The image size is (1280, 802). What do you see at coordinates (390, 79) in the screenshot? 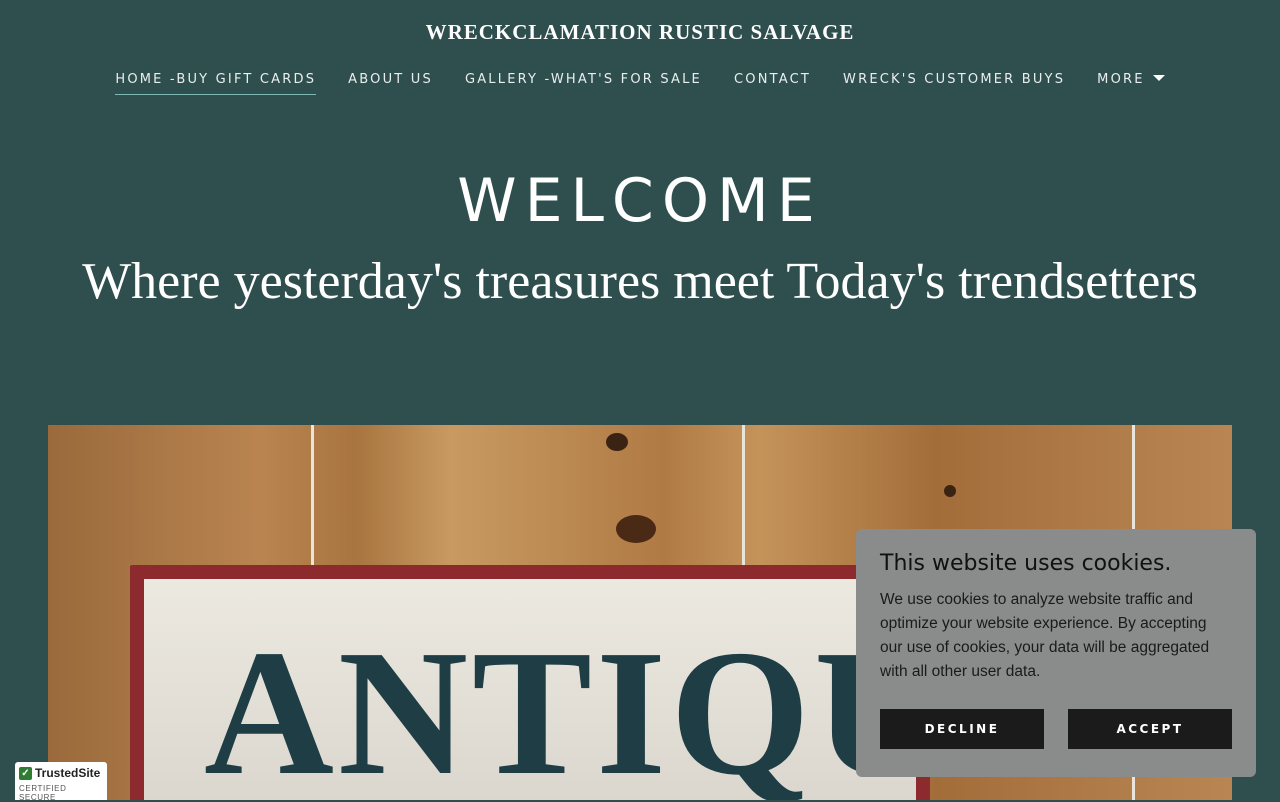
I see `nav-item-label: ABOUT US` at bounding box center [390, 79].